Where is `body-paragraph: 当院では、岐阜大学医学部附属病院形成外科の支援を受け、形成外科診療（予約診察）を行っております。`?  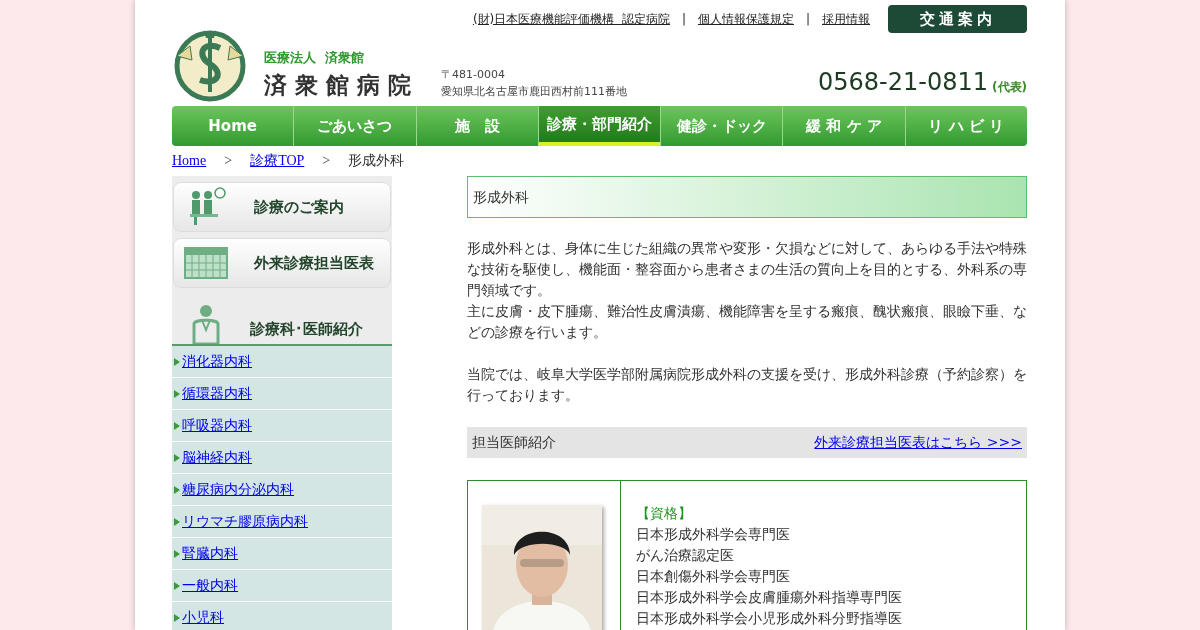
body-paragraph: 当院では、岐阜大学医学部附属病院形成外科の支援を受け、形成外科診療（予約診察）を行っております。 is located at coordinates (747, 385).